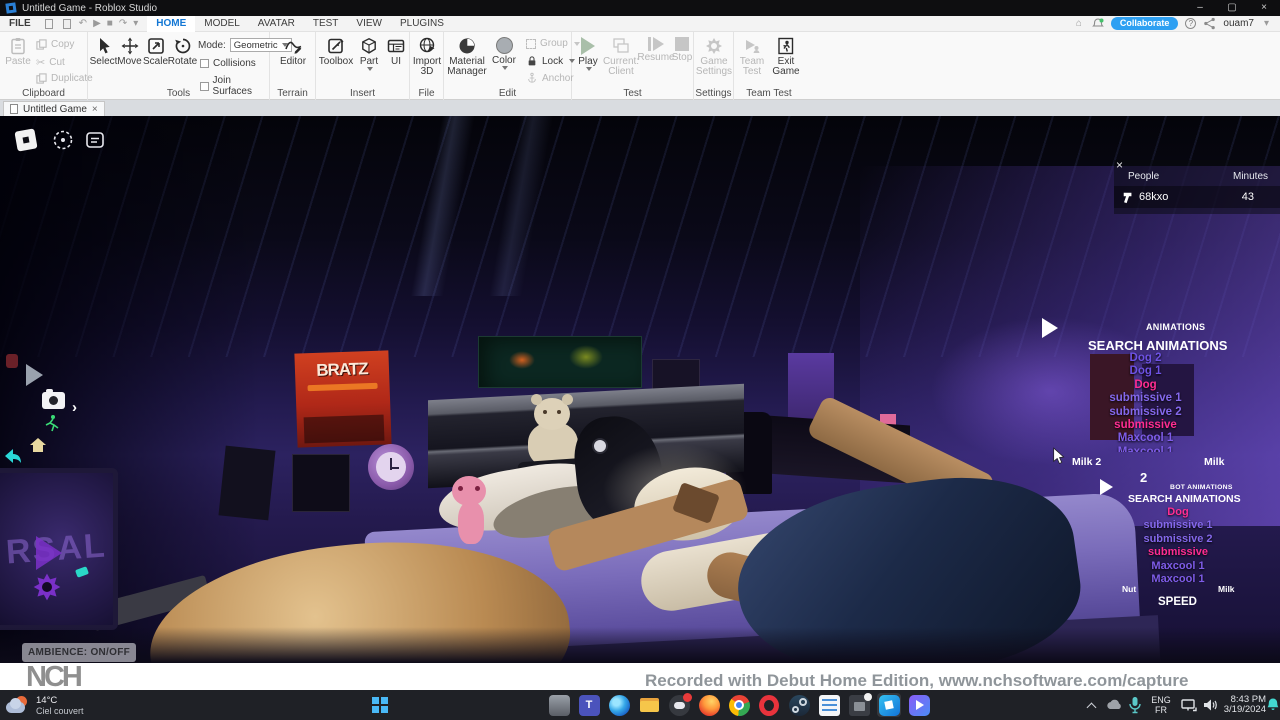 Image resolution: width=1280 pixels, height=720 pixels. What do you see at coordinates (1178, 512) in the screenshot?
I see `bot-anim-item: Dog` at bounding box center [1178, 512].